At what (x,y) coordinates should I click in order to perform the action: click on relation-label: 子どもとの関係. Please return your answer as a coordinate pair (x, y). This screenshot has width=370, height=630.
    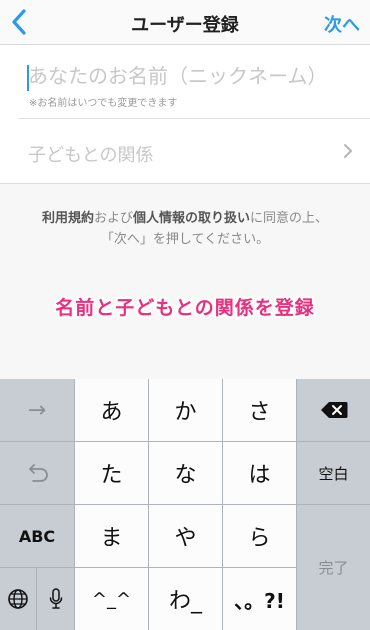
    Looking at the image, I should click on (91, 155).